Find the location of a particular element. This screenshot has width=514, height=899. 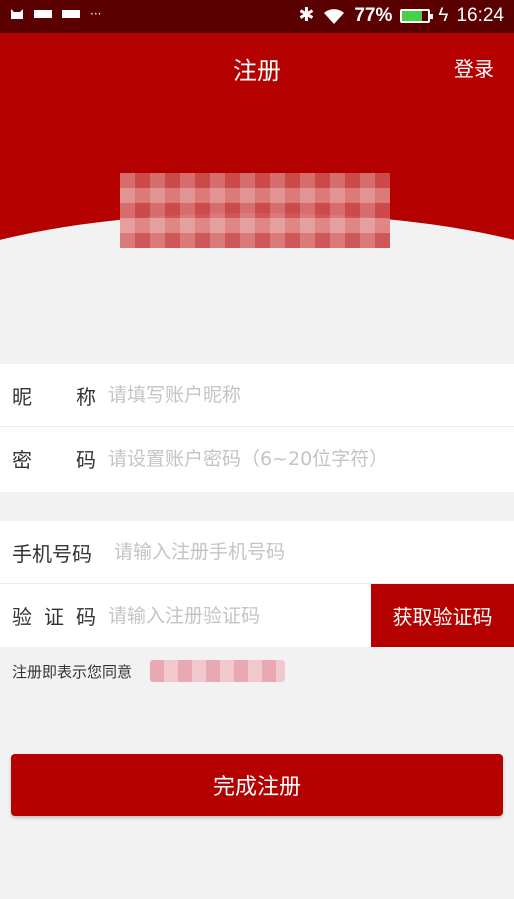

battery-percent: 77% is located at coordinates (373, 15).